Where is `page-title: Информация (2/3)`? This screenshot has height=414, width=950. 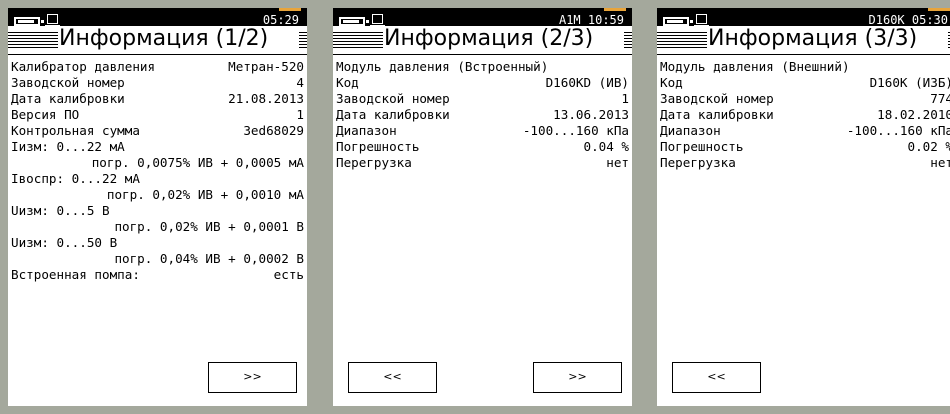 page-title: Информация (2/3) is located at coordinates (489, 39).